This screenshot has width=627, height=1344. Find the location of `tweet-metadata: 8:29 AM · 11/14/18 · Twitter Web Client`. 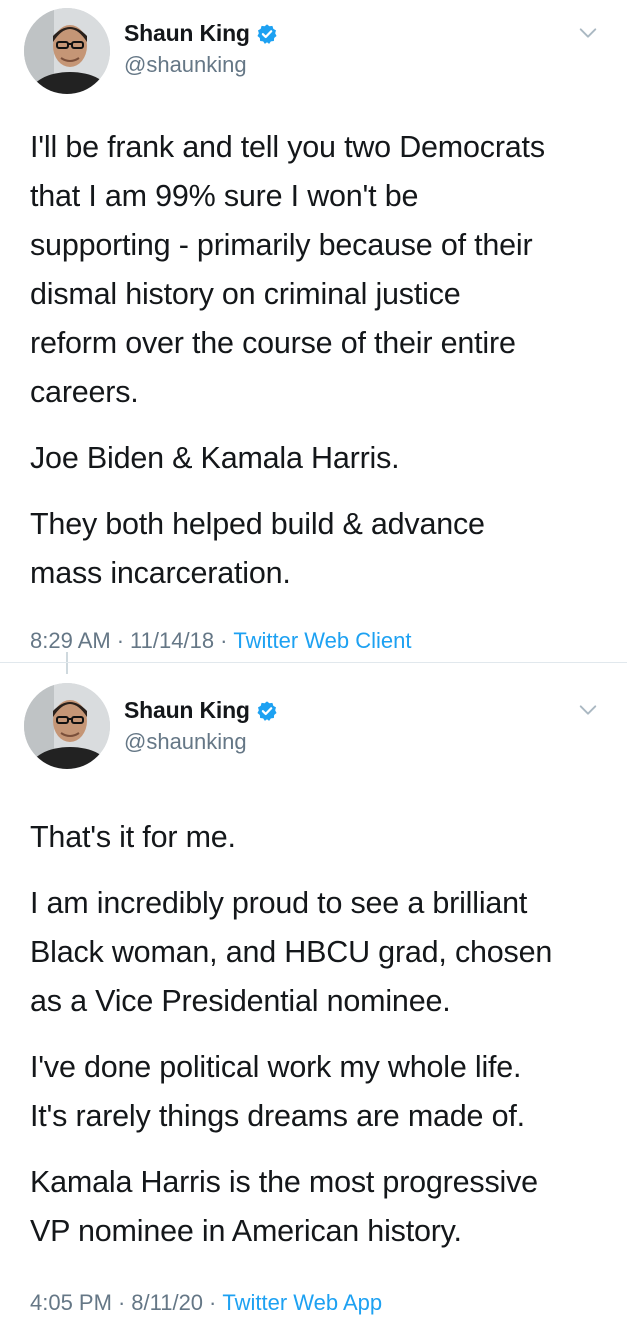

tweet-metadata: 8:29 AM · 11/14/18 · Twitter Web Client is located at coordinates (221, 641).